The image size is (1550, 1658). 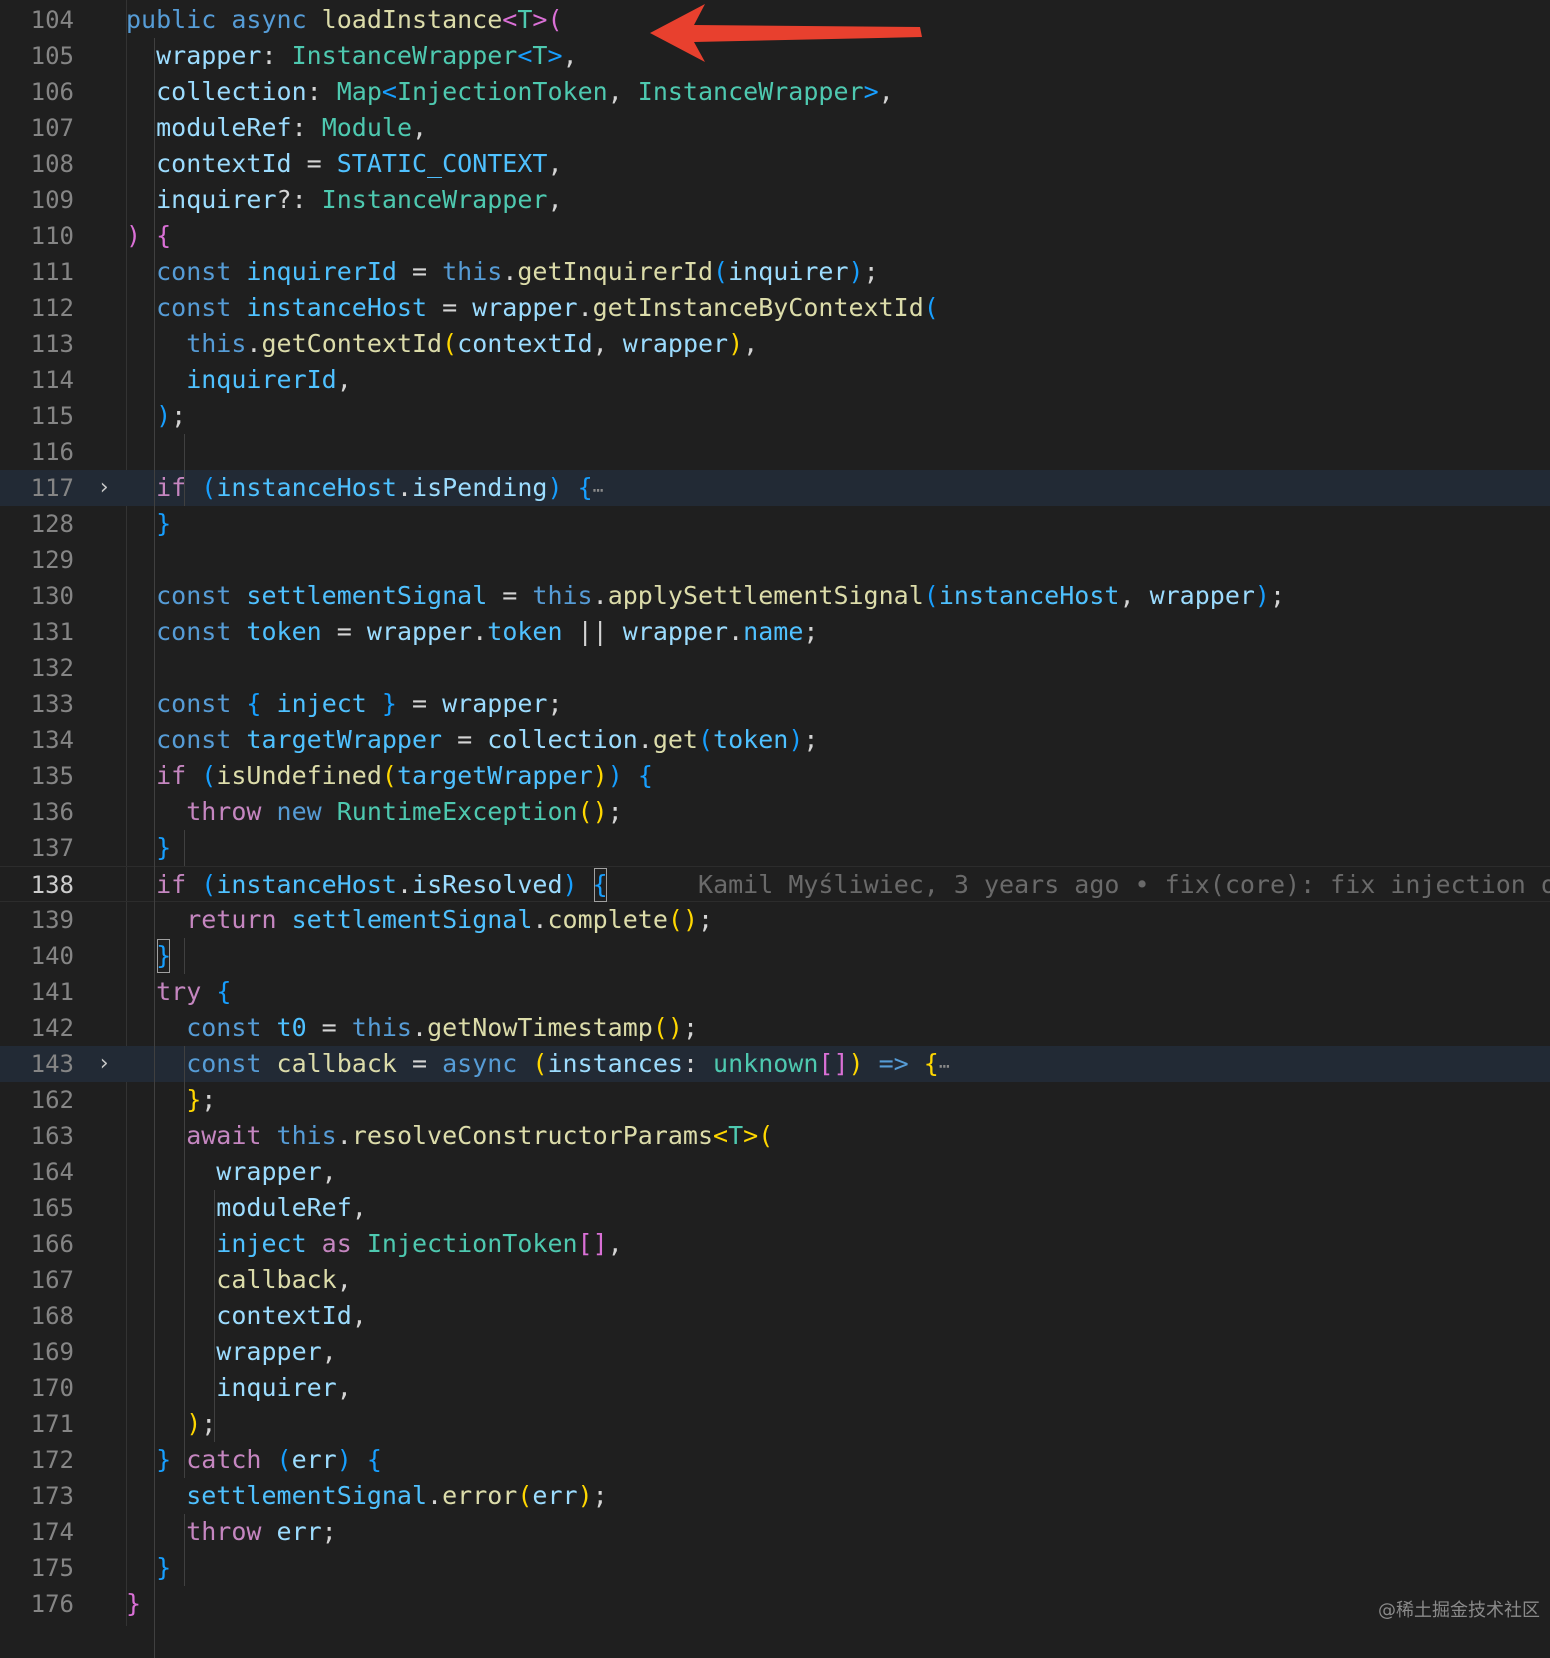 What do you see at coordinates (775, 560) in the screenshot?
I see `code-line: 129` at bounding box center [775, 560].